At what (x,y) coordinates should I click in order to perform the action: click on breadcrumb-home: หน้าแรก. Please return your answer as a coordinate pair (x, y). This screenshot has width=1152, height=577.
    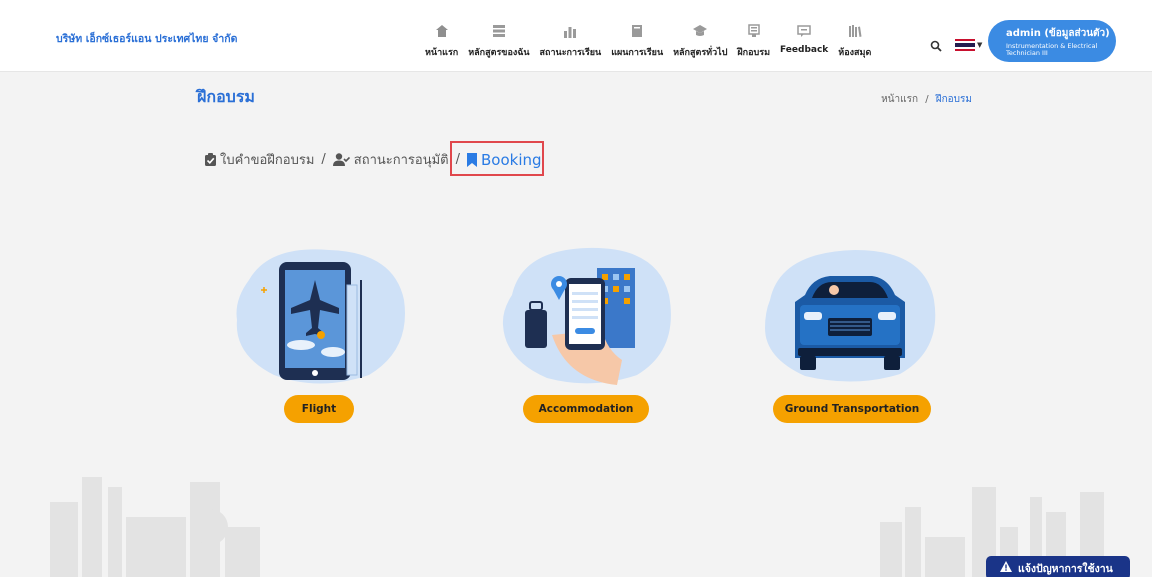
    Looking at the image, I should click on (899, 99).